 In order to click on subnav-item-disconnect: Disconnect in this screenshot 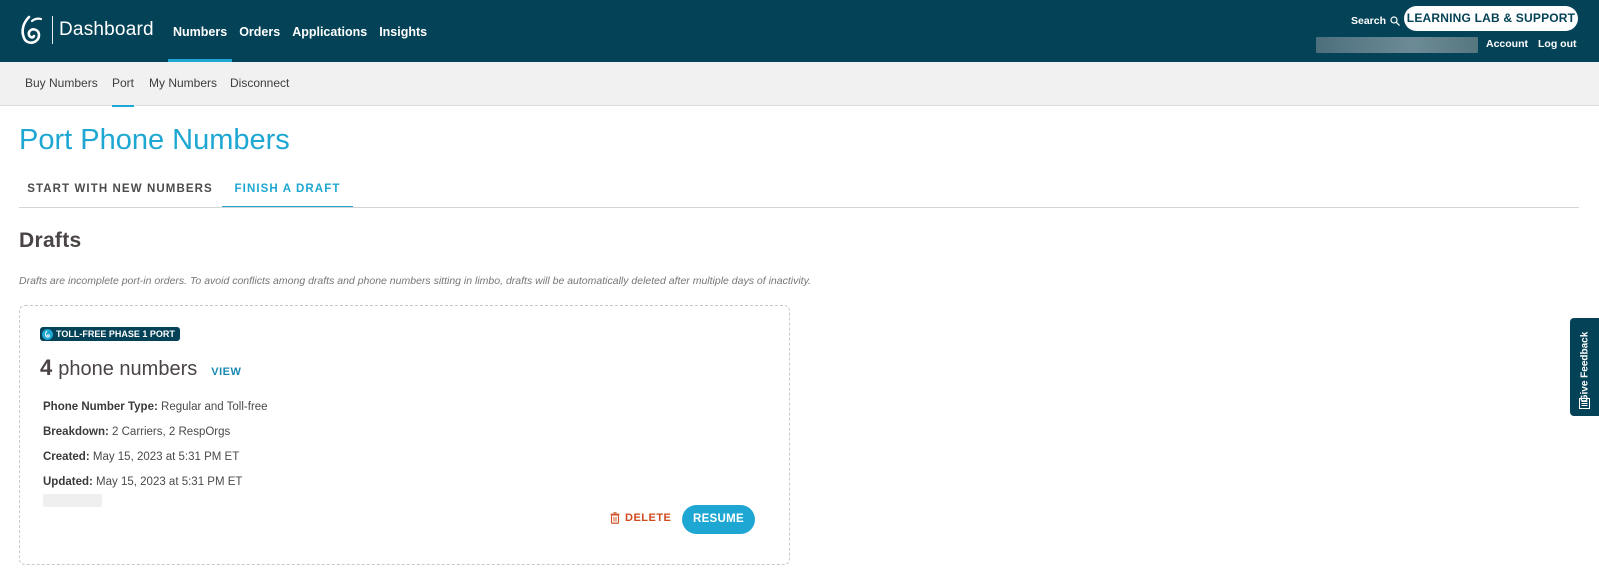, I will do `click(259, 84)`.